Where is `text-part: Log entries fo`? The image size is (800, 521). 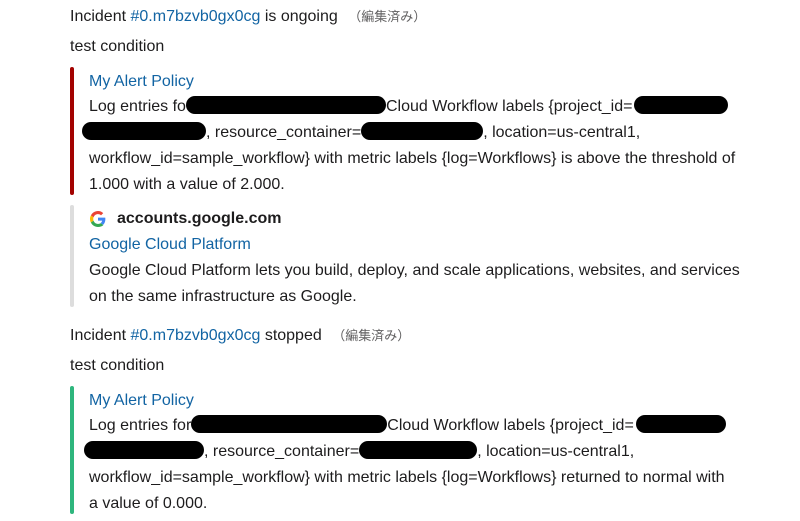 text-part: Log entries fo is located at coordinates (137, 106).